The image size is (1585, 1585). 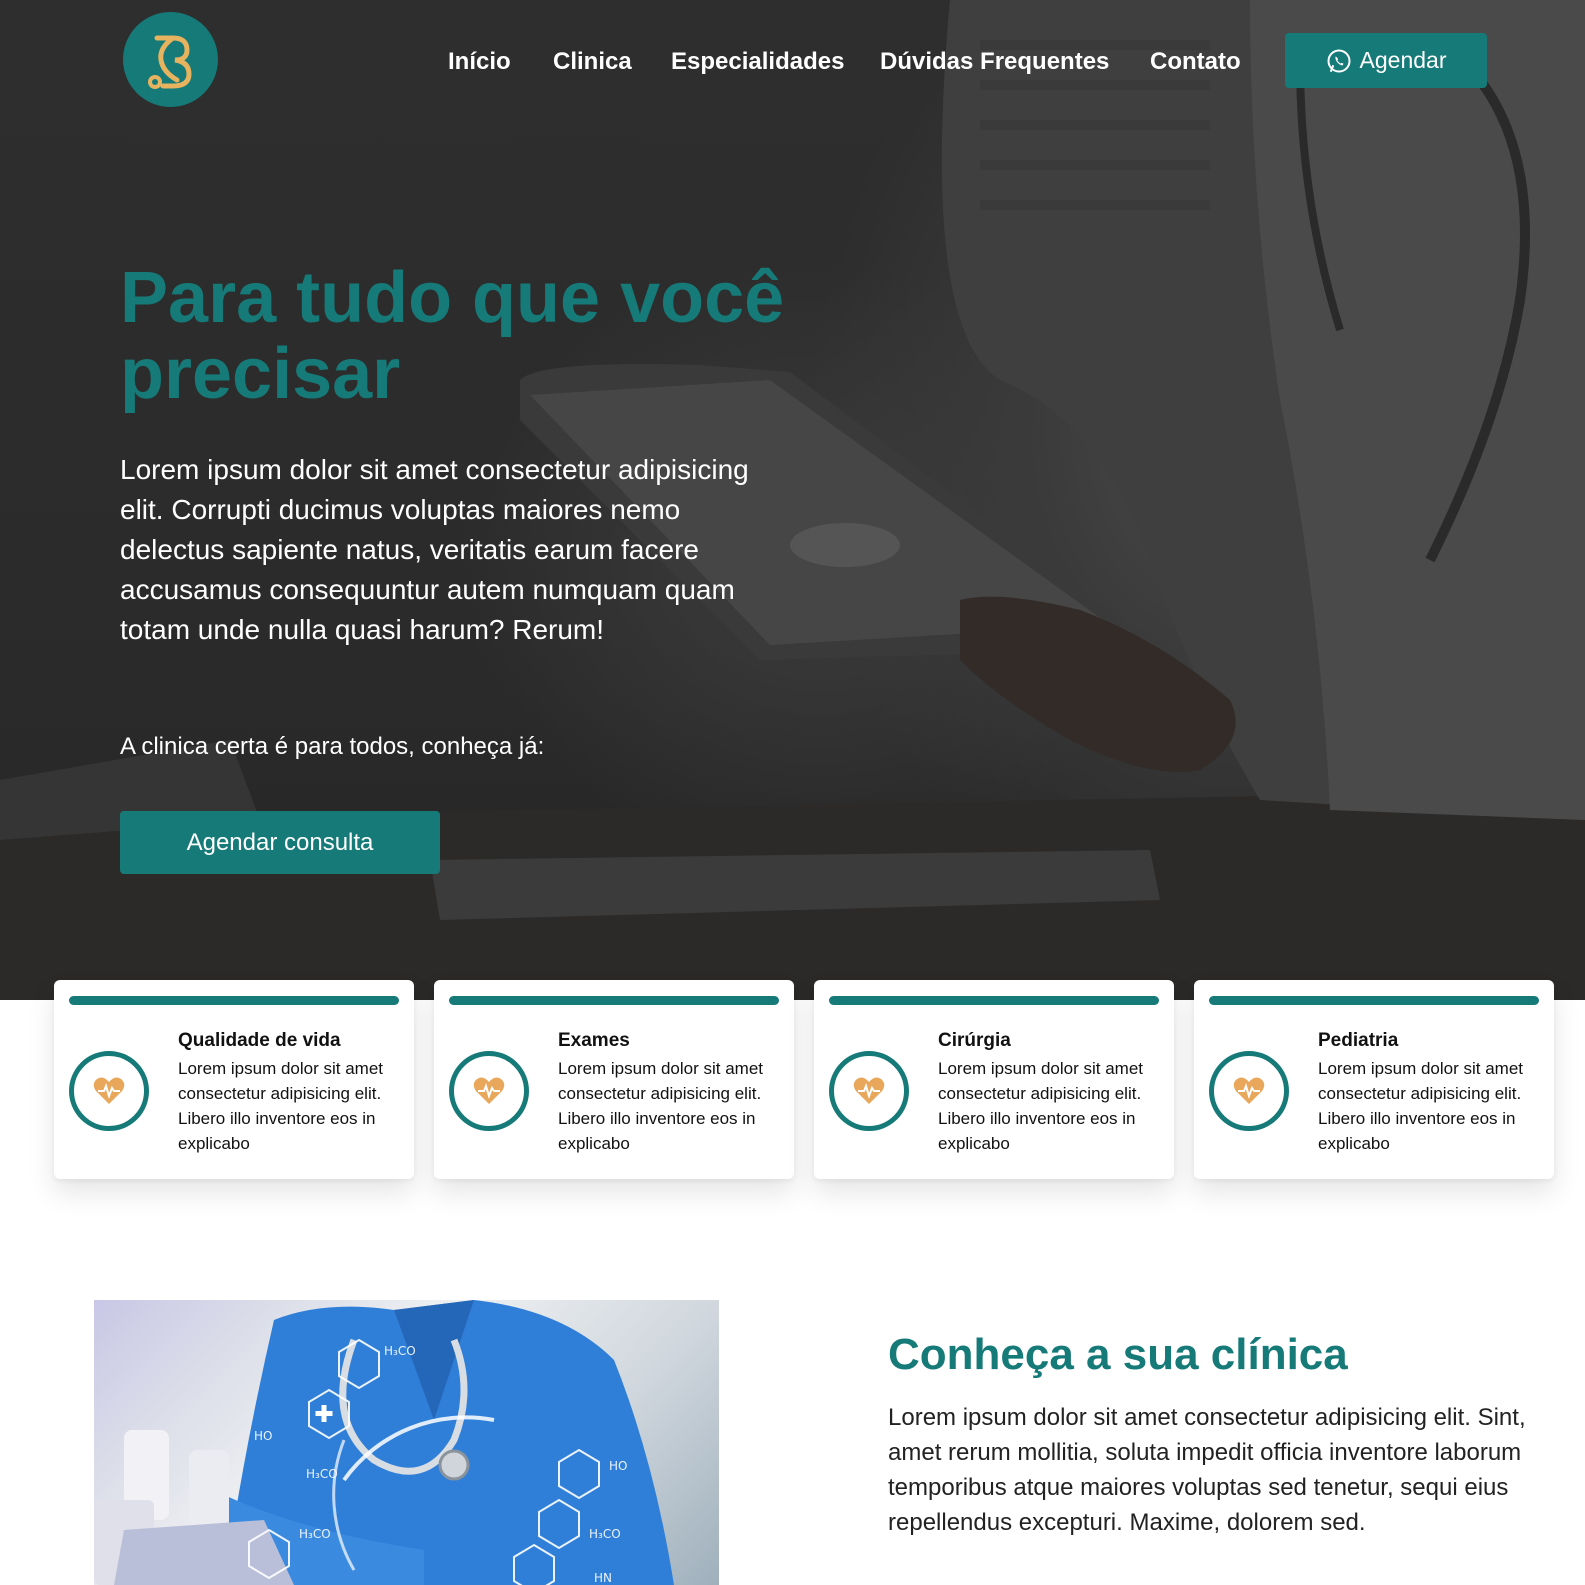 What do you see at coordinates (592, 62) in the screenshot?
I see `nav-link-clinica: Clinica` at bounding box center [592, 62].